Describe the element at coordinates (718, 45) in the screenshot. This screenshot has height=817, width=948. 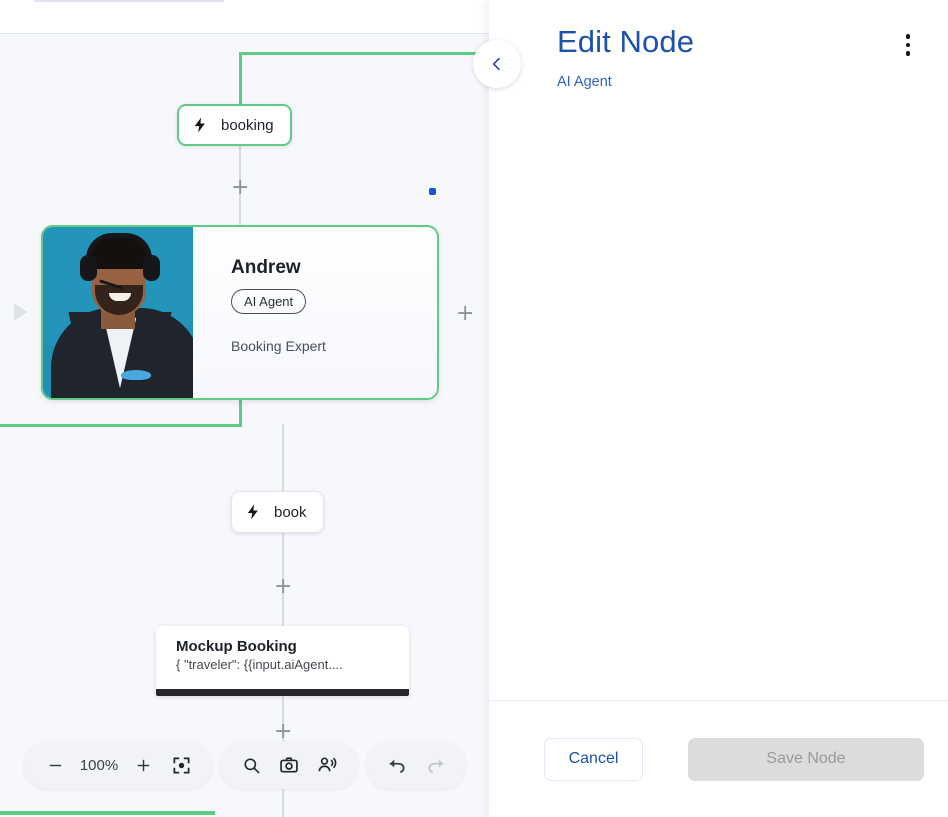
I see `panel-header: Edit Node AI Agent` at that location.